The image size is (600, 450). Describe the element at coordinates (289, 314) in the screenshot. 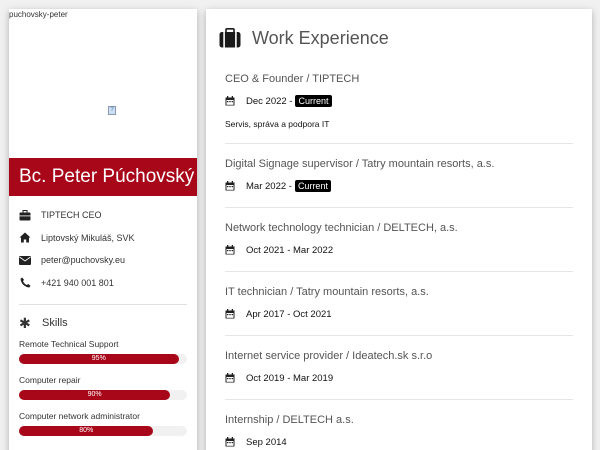

I see `job-date: Apr 2017 - Oct 2021` at that location.